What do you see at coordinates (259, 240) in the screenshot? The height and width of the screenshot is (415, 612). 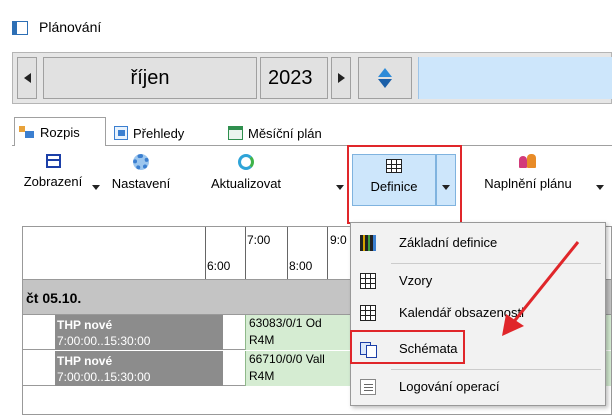 I see `time-label: 7:00` at bounding box center [259, 240].